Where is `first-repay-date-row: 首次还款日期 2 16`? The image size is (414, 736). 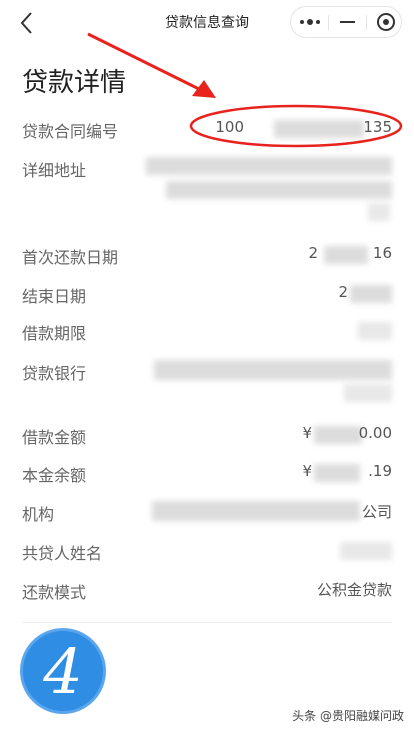
first-repay-date-row: 首次还款日期 2 16 is located at coordinates (207, 256).